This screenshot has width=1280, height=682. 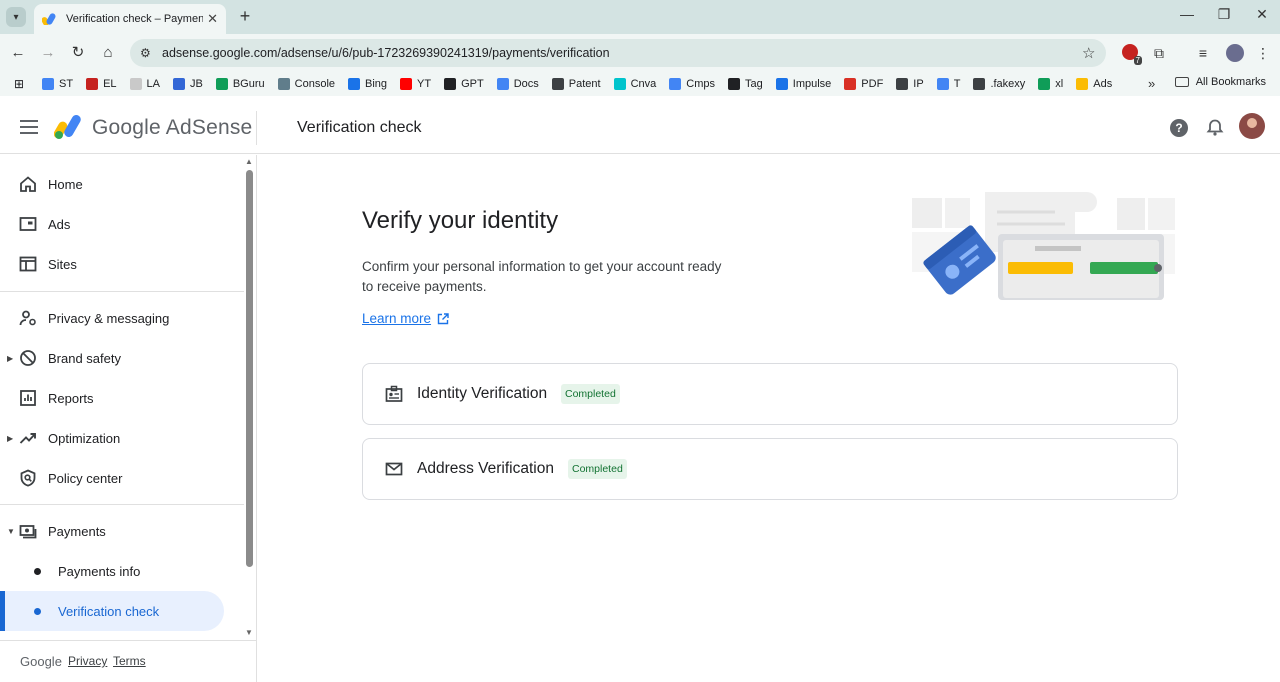 I want to click on sidebar-item-label: Ads, so click(x=59, y=224).